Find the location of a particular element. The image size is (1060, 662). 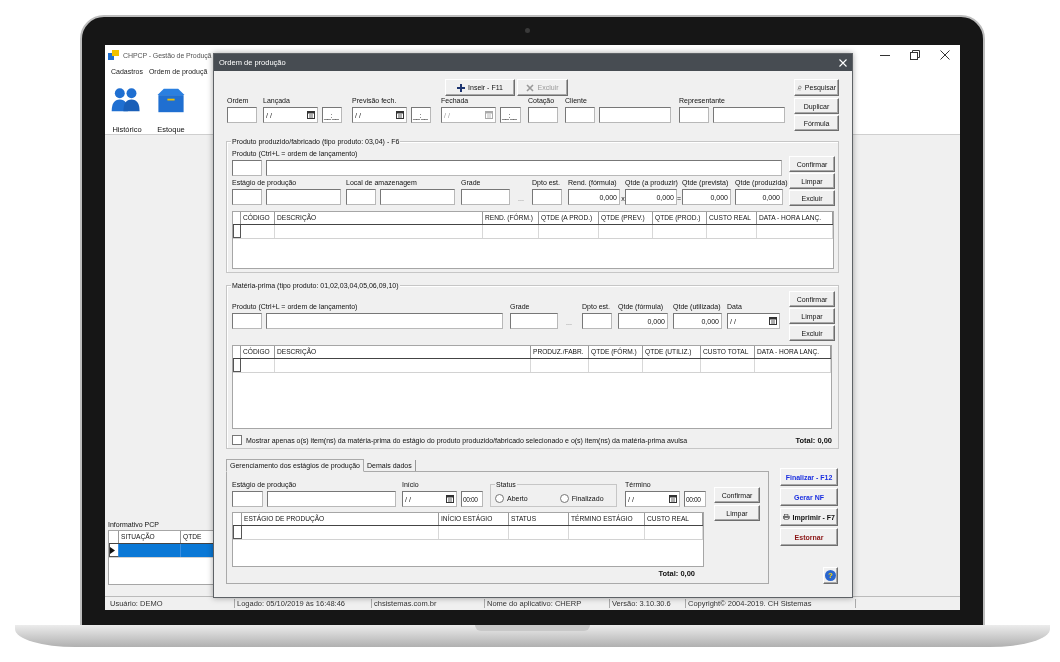

help-button: ? is located at coordinates (830, 575).